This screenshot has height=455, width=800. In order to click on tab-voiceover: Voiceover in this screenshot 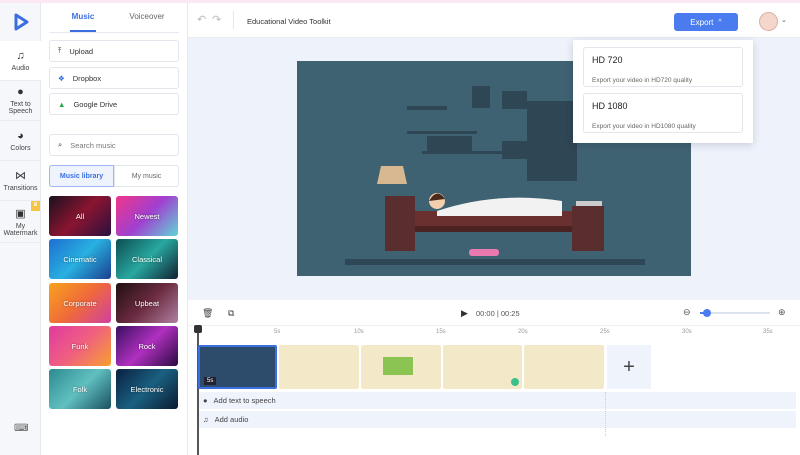, I will do `click(147, 16)`.